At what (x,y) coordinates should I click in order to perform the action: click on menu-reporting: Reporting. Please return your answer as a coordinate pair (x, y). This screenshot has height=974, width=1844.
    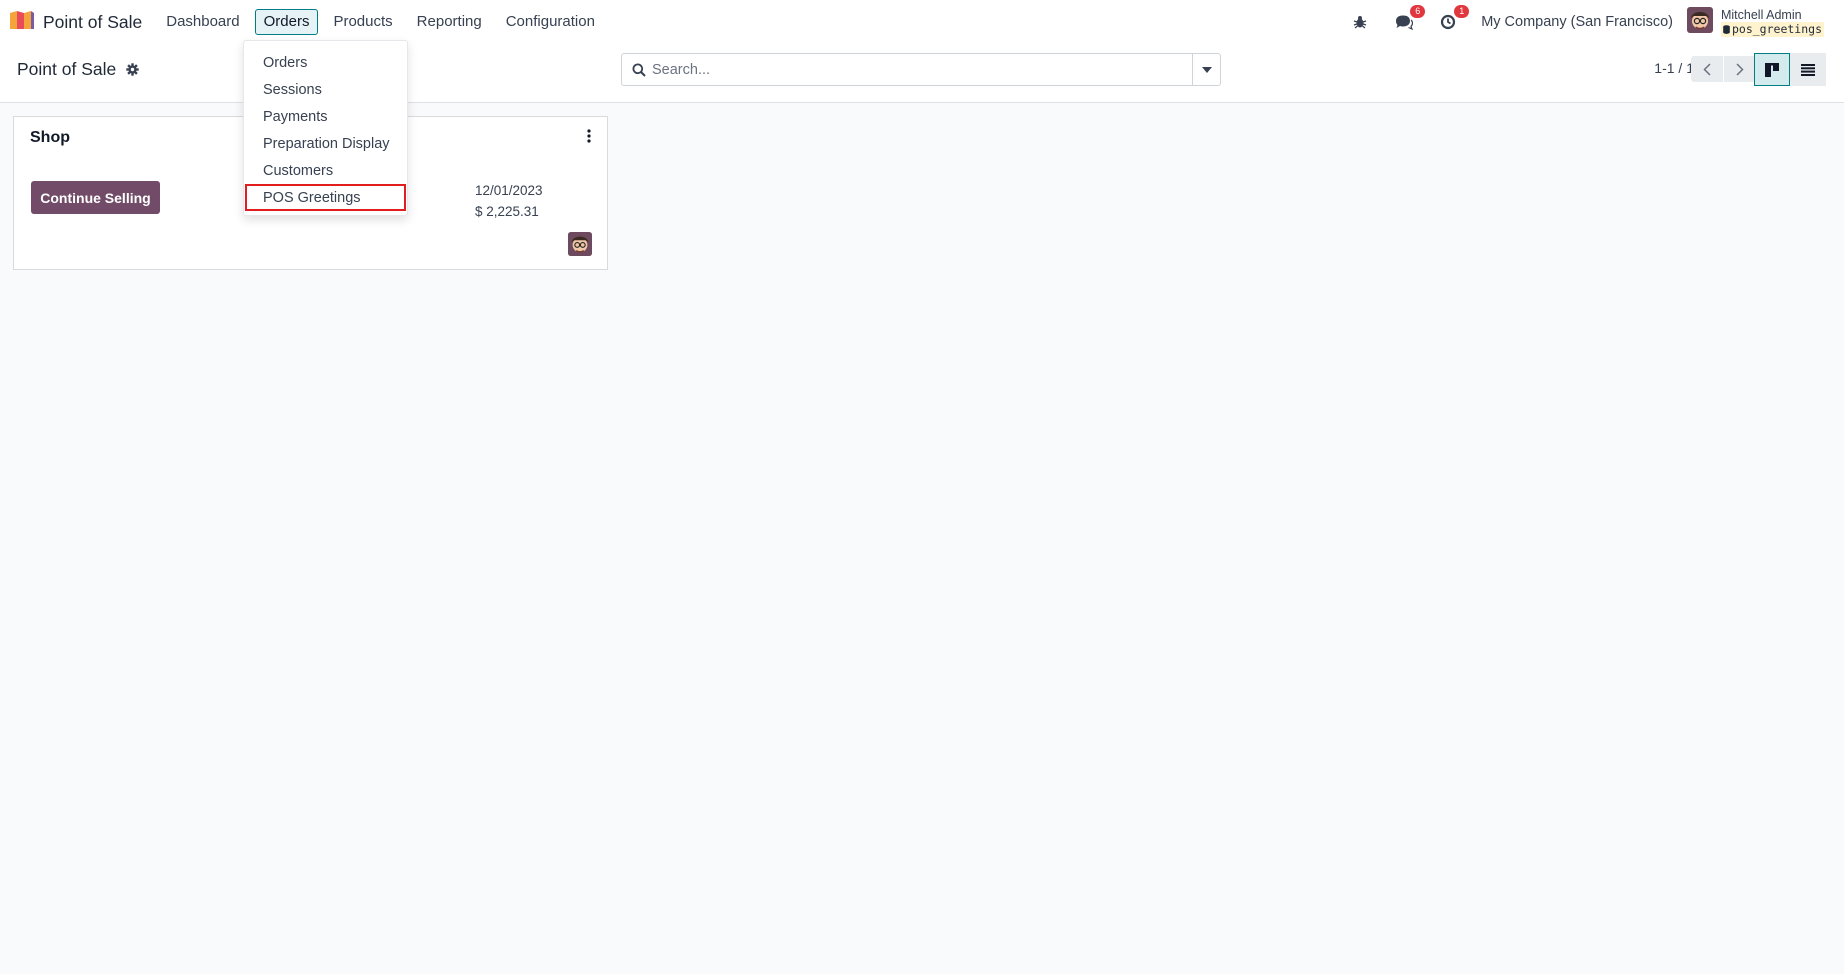
    Looking at the image, I should click on (449, 22).